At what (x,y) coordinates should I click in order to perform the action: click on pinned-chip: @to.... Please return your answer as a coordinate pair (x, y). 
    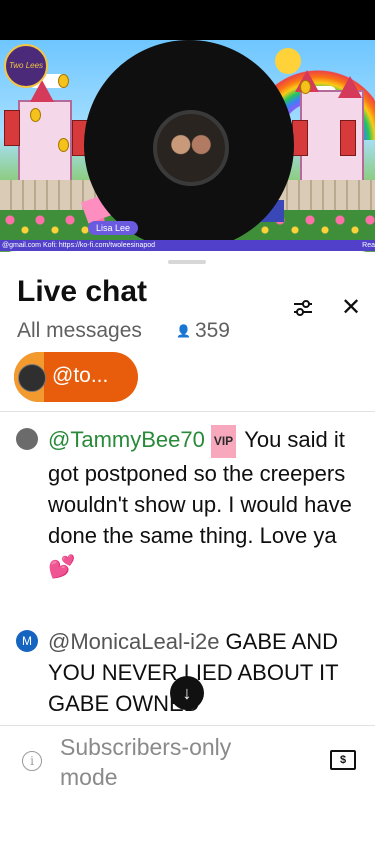
    Looking at the image, I should click on (76, 377).